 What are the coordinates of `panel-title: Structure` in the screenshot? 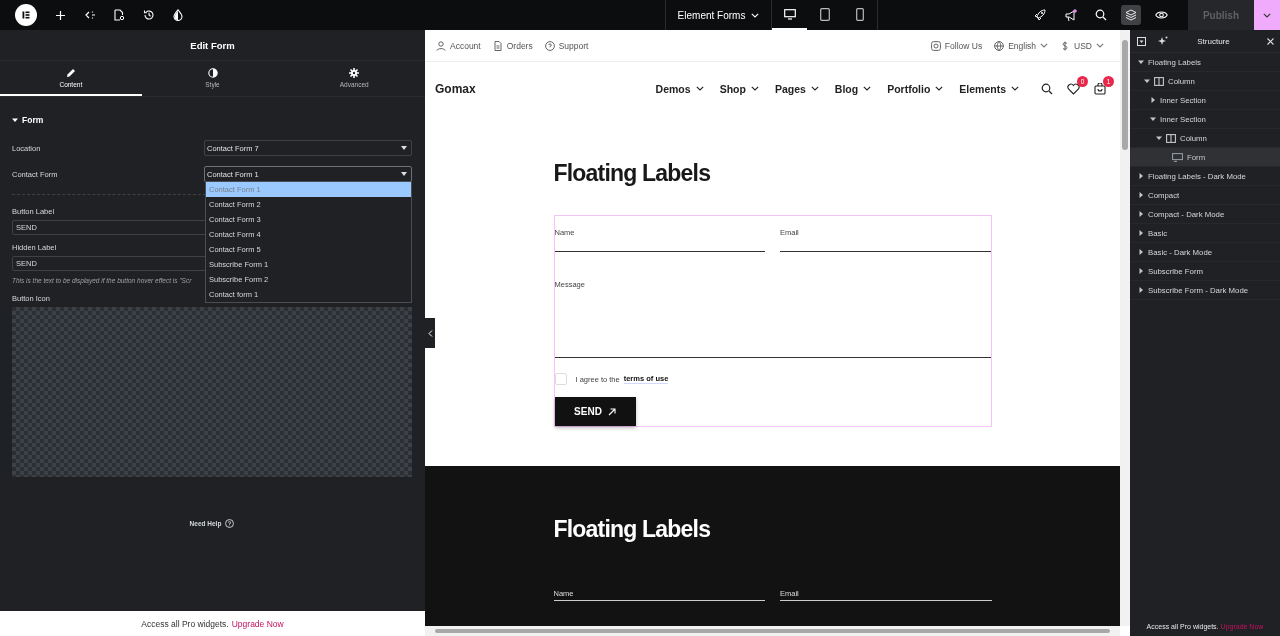 It's located at (1213, 41).